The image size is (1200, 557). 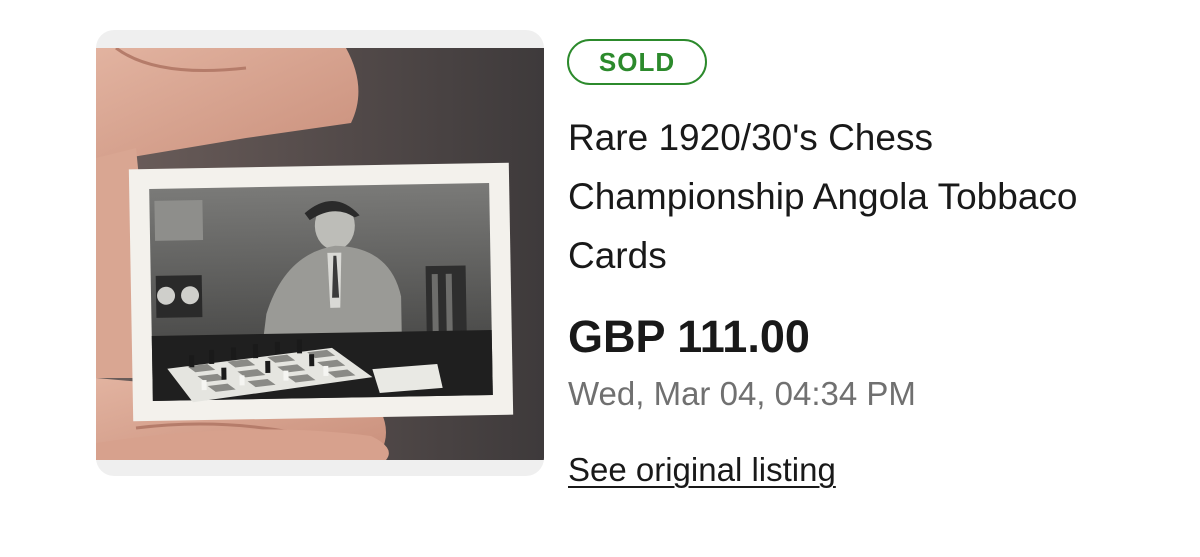 What do you see at coordinates (702, 470) in the screenshot?
I see `see-original-listing-link: See original listing` at bounding box center [702, 470].